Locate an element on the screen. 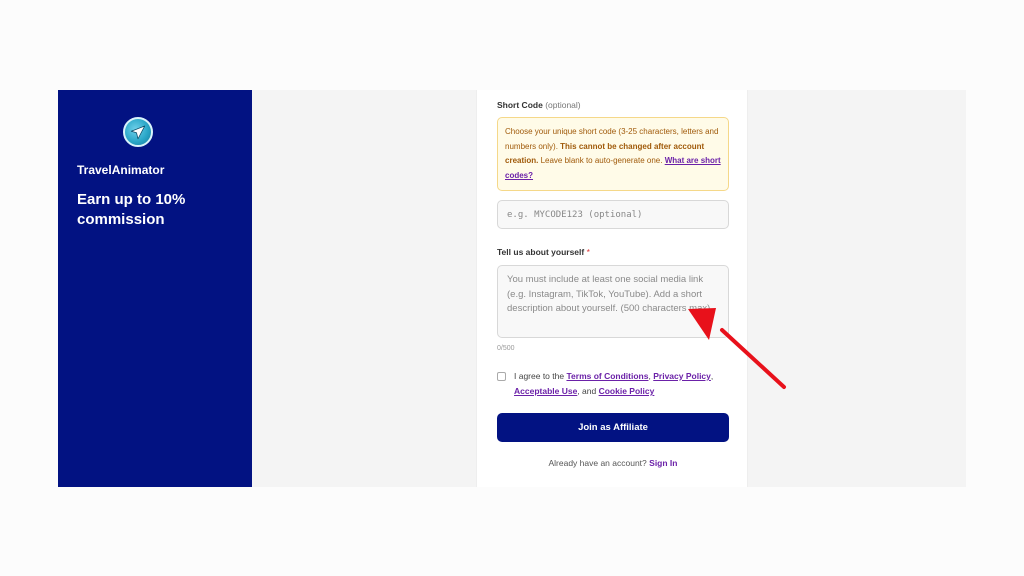 The height and width of the screenshot is (576, 1024). about-label: Tell us about yourself * is located at coordinates (543, 252).